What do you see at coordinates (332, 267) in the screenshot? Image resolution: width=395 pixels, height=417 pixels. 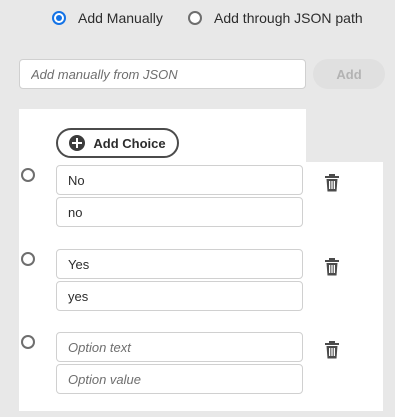 I see `delete-choice-2-trash-icon` at bounding box center [332, 267].